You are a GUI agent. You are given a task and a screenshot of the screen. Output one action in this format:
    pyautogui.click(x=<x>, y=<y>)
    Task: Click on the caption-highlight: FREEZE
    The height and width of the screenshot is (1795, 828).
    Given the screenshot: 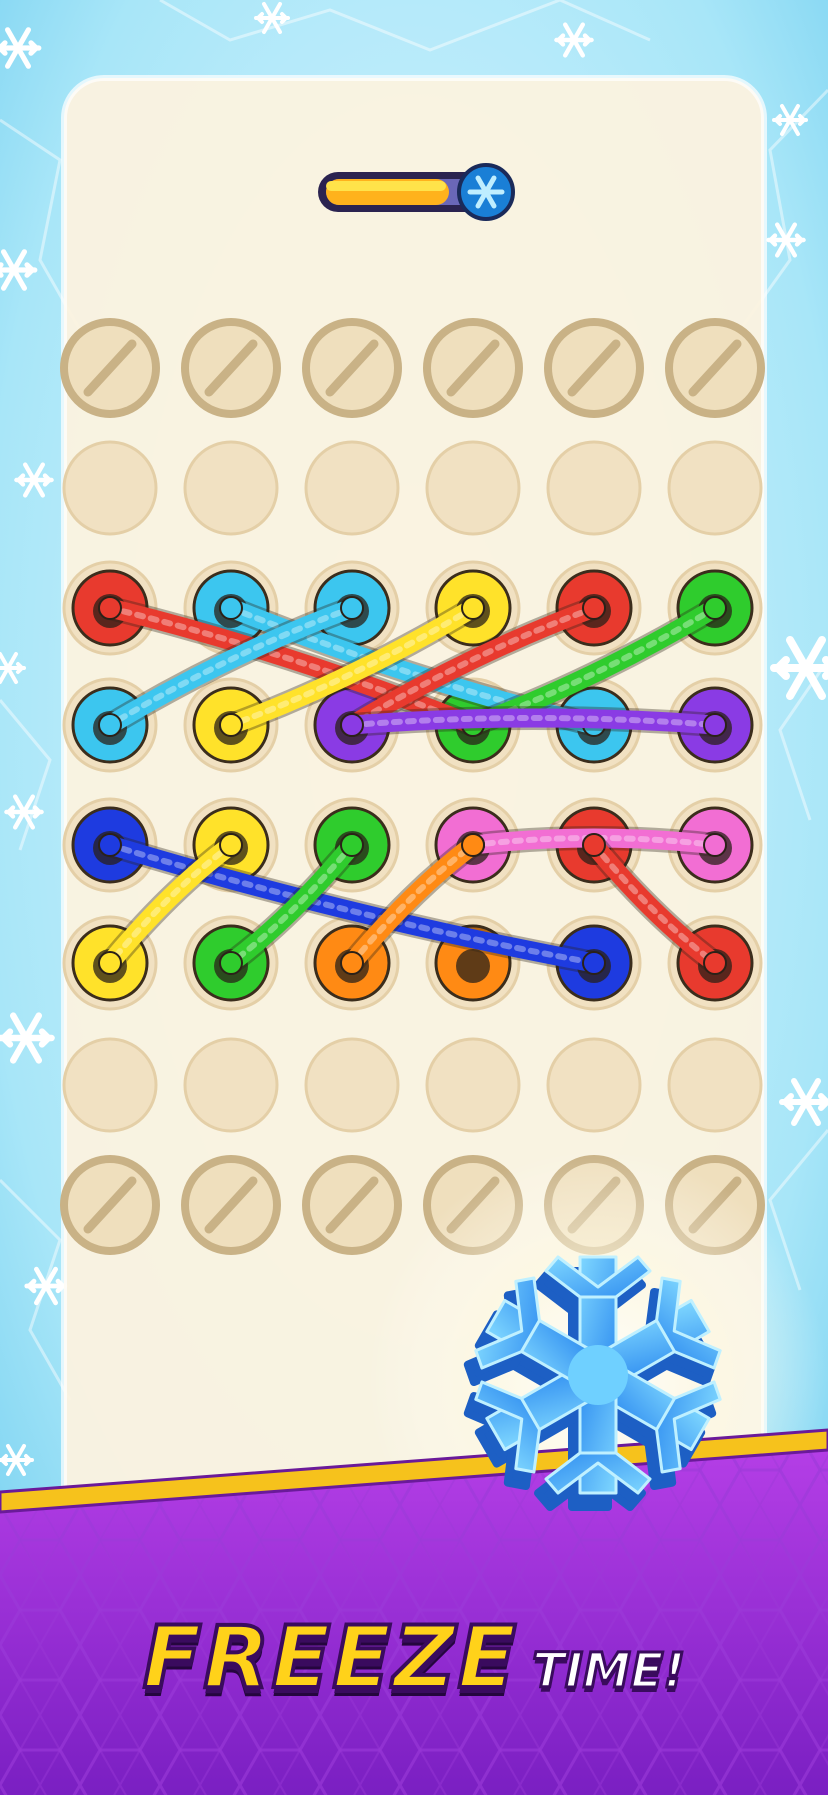 What is the action you would take?
    pyautogui.click(x=330, y=1658)
    